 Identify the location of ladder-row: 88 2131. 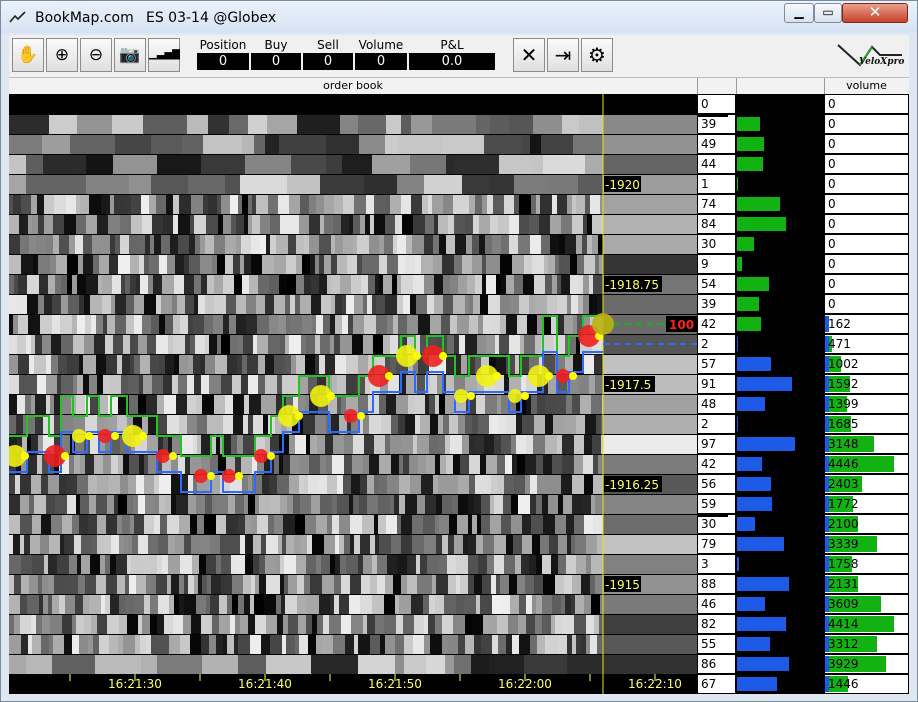
(803, 584).